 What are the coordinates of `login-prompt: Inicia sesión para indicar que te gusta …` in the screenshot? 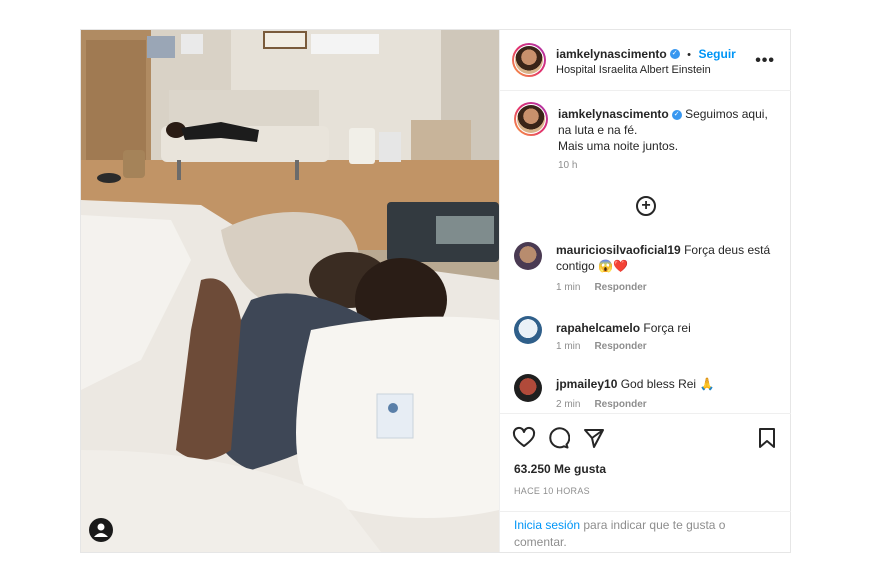 It's located at (645, 532).